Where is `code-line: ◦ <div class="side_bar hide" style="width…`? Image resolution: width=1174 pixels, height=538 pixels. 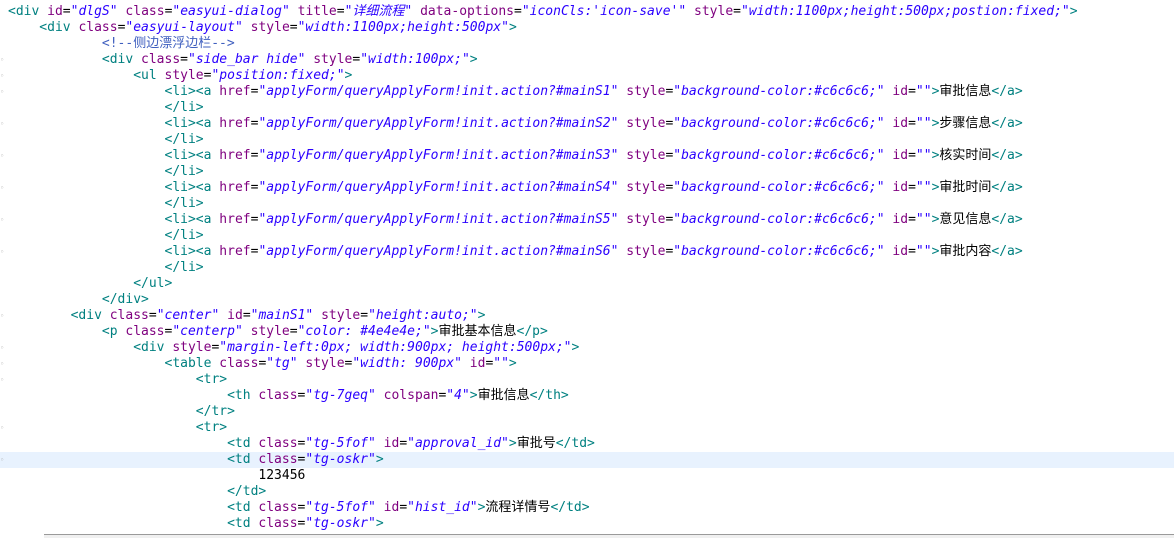 code-line: ◦ <div class="side_bar hide" style="width… is located at coordinates (587, 60).